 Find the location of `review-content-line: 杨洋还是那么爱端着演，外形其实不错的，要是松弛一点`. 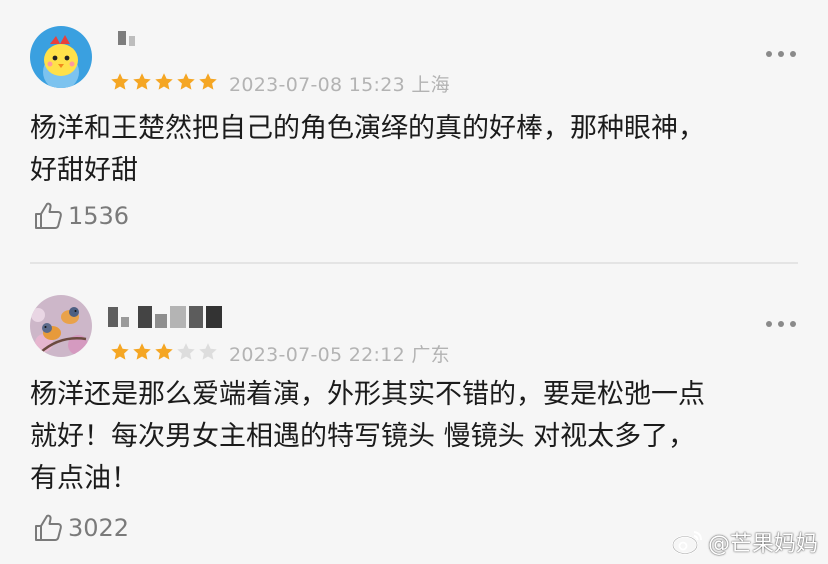

review-content-line: 杨洋还是那么爱端着演，外形其实不错的，要是松弛一点 is located at coordinates (367, 394).